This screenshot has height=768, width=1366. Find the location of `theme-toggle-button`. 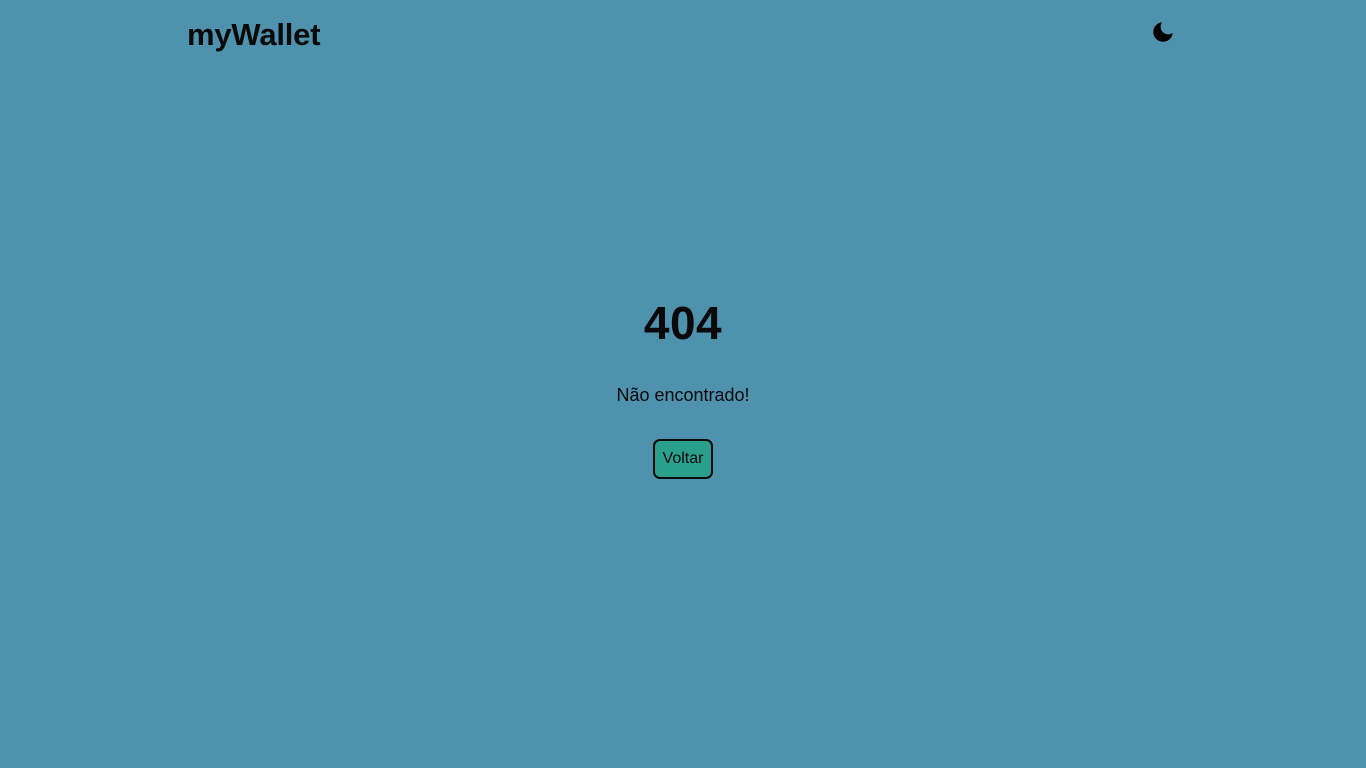

theme-toggle-button is located at coordinates (1163, 32).